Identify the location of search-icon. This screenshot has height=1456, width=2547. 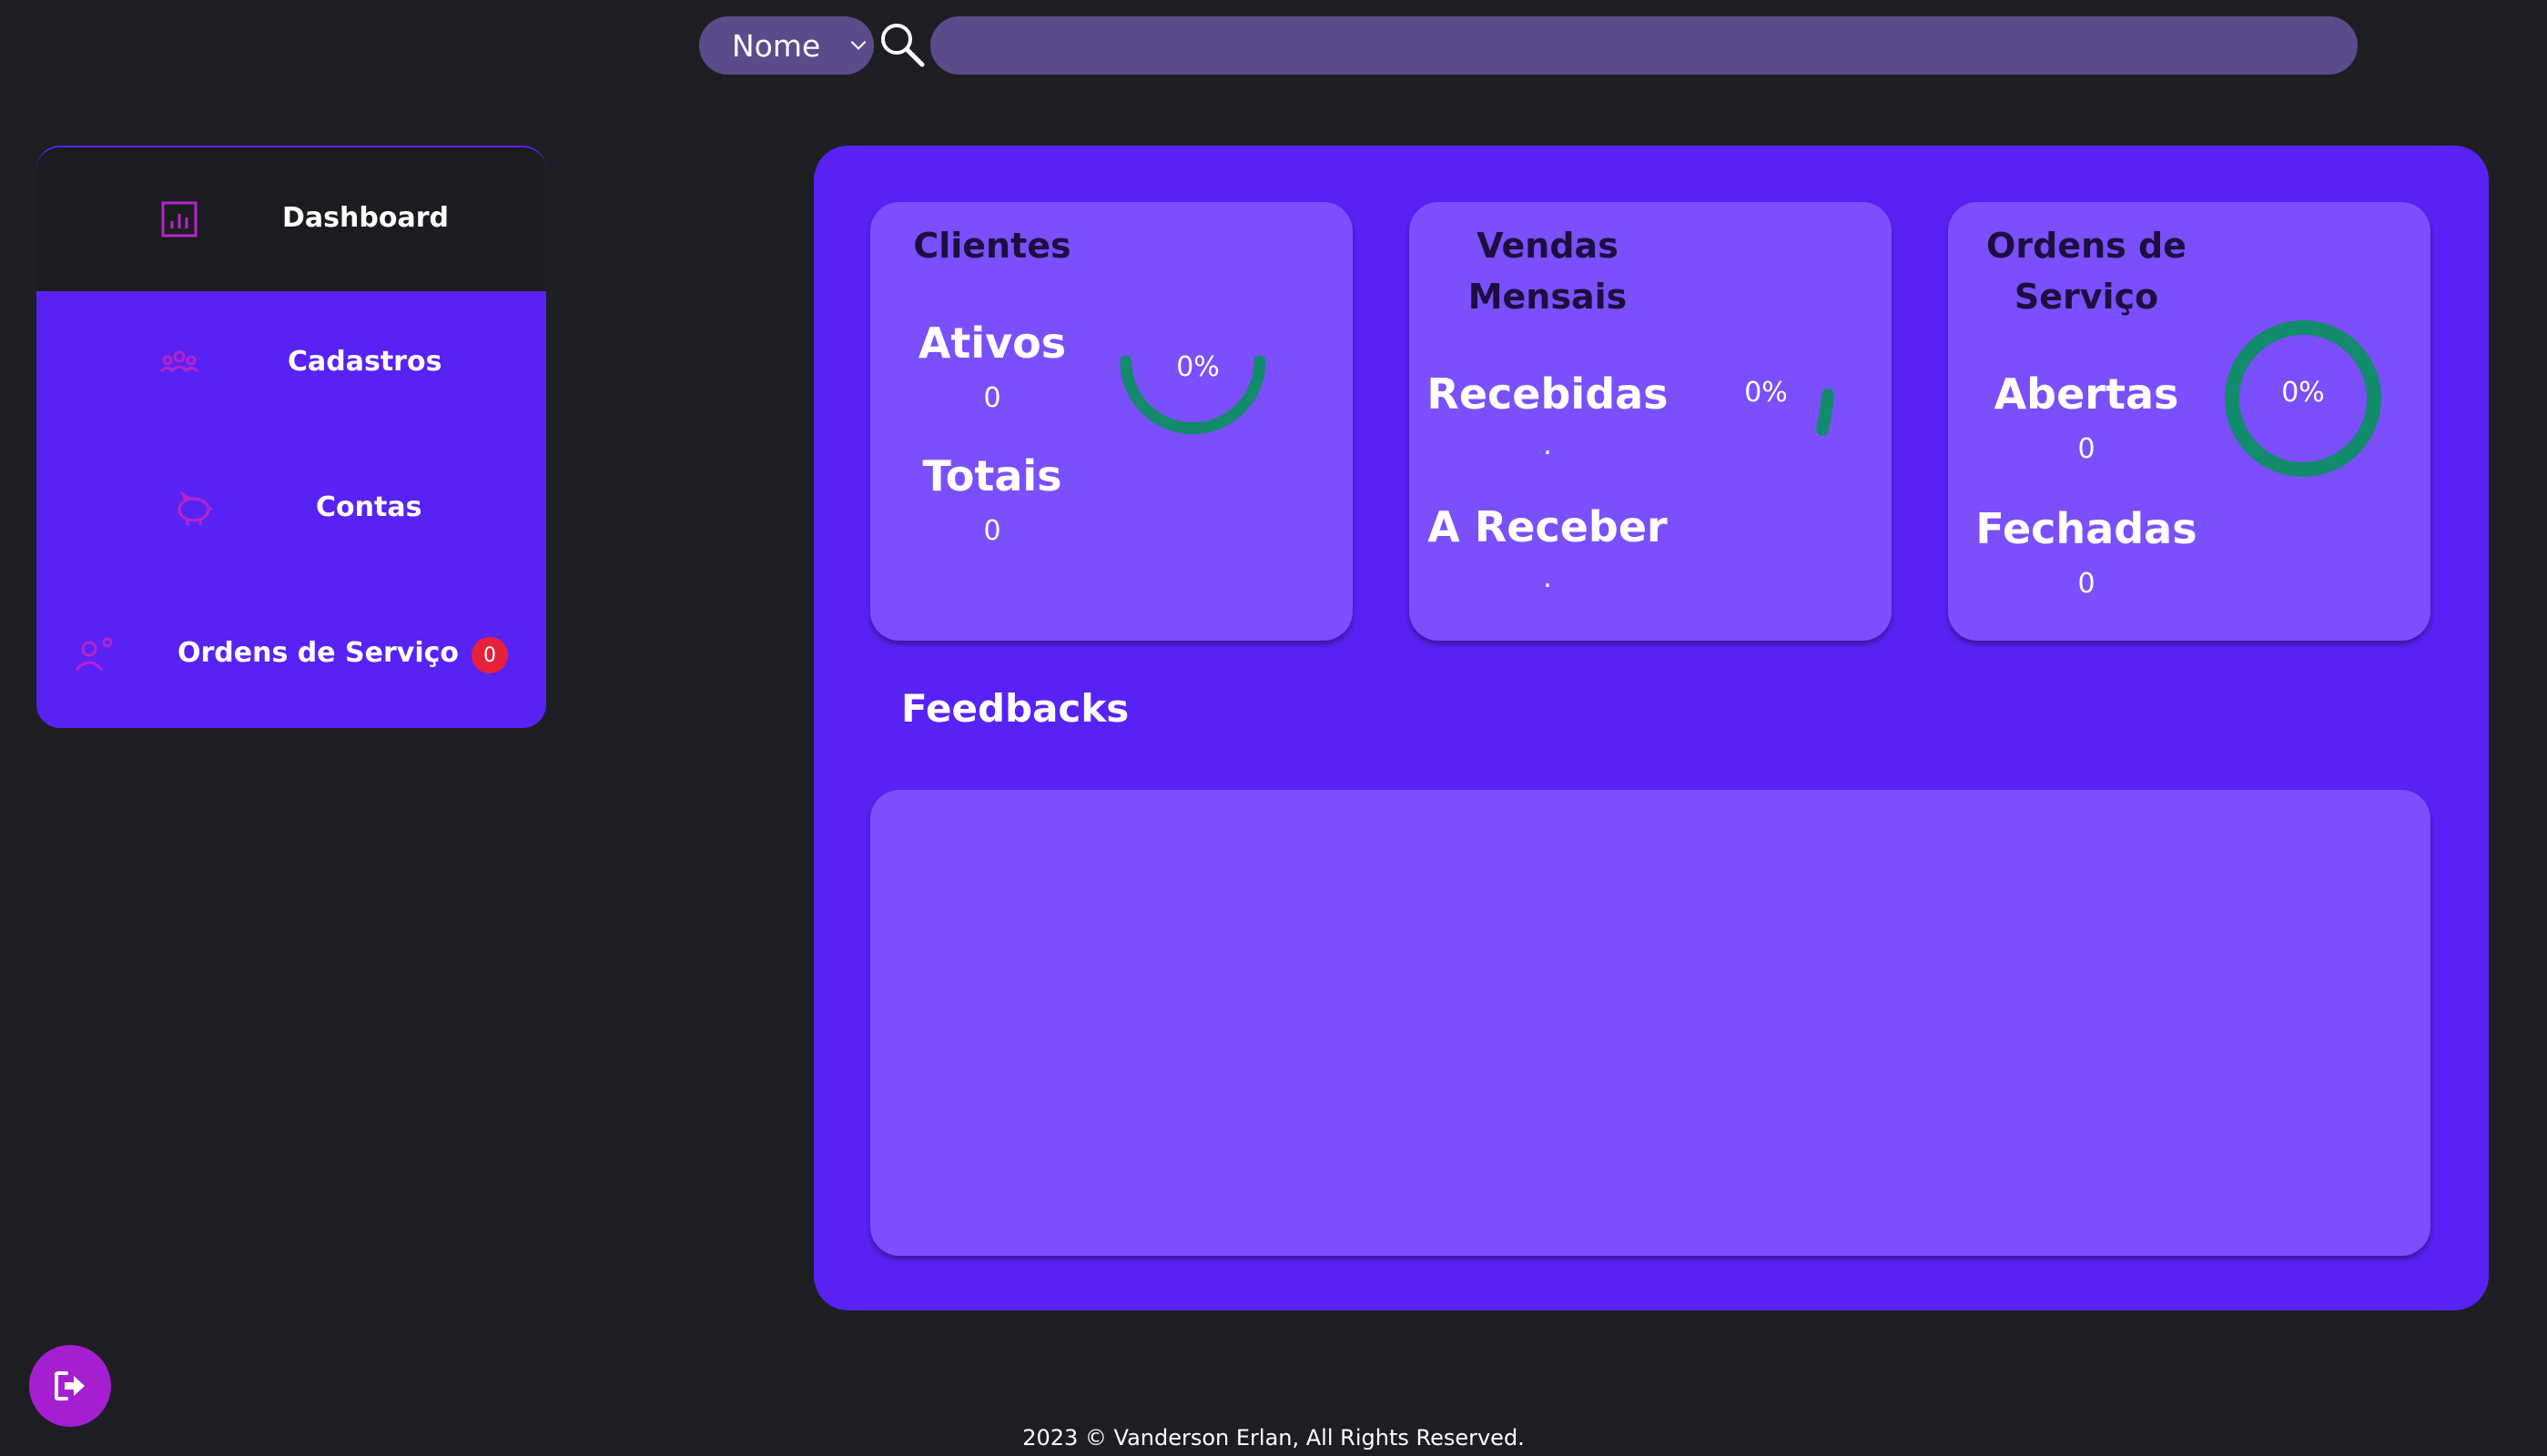
(903, 45).